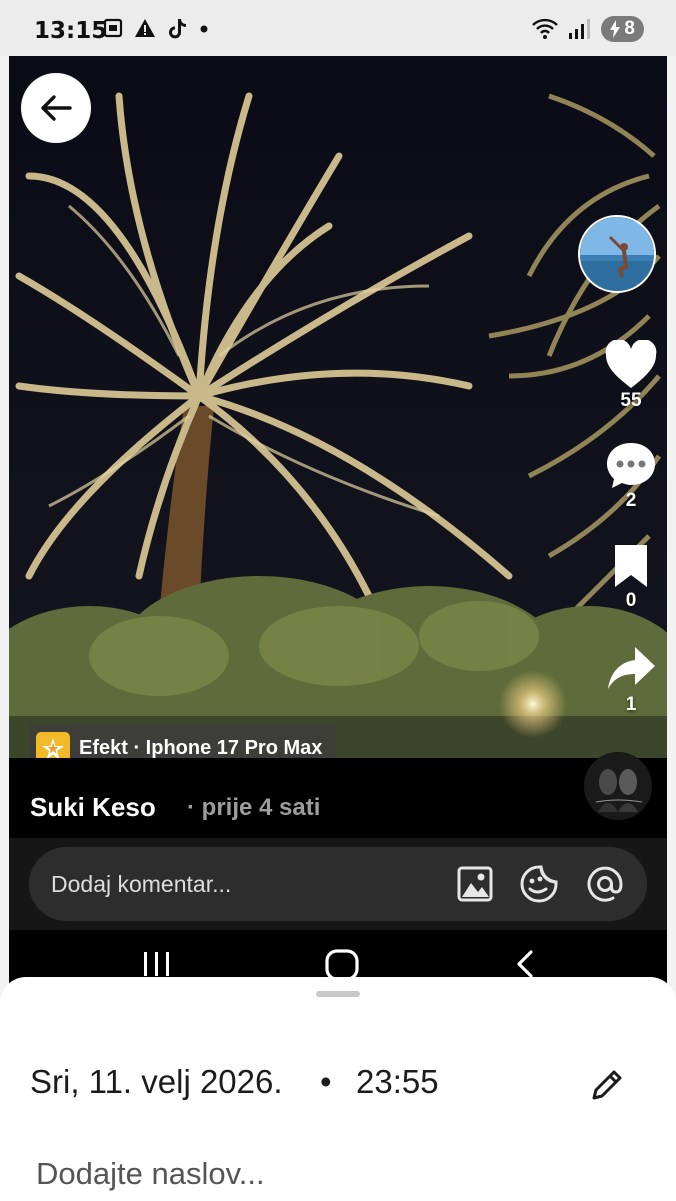 The width and height of the screenshot is (676, 1201). I want to click on arrow-left-icon, so click(56, 108).